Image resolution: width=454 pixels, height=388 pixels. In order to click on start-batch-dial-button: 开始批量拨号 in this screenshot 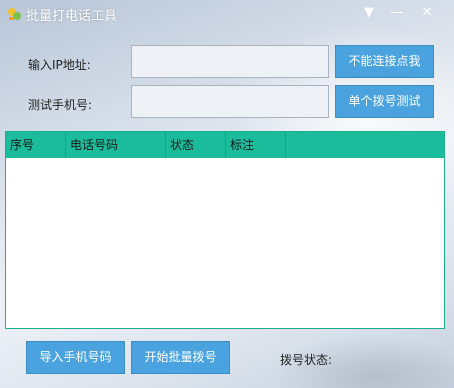, I will do `click(180, 357)`.